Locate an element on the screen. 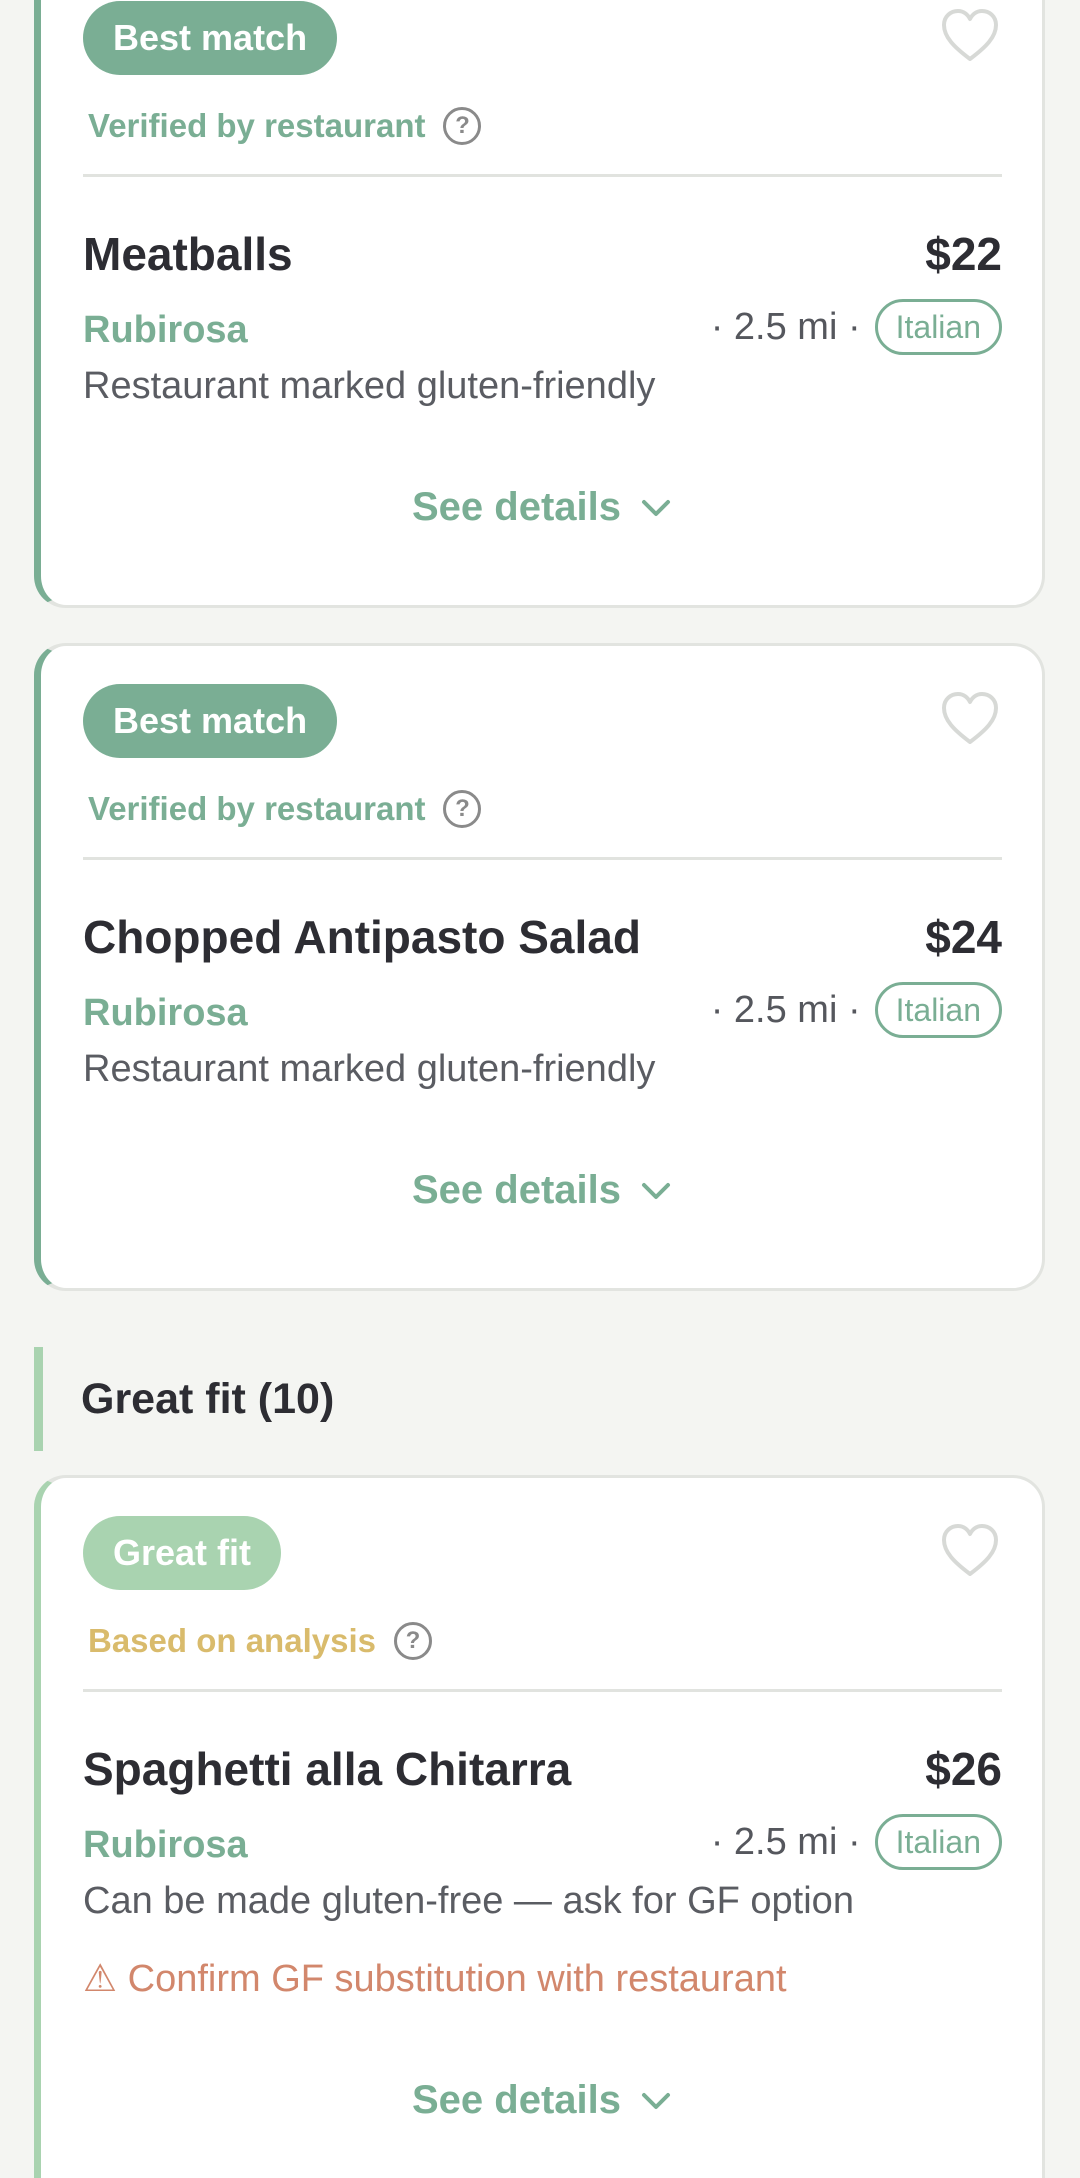 This screenshot has height=2178, width=1080. section-title: Great fit (10) is located at coordinates (208, 1398).